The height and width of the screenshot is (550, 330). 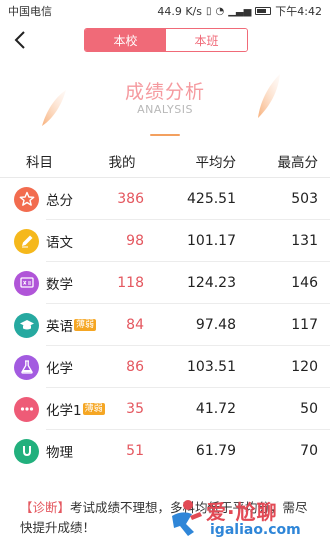 What do you see at coordinates (26, 283) in the screenshot?
I see `math-board-icon` at bounding box center [26, 283].